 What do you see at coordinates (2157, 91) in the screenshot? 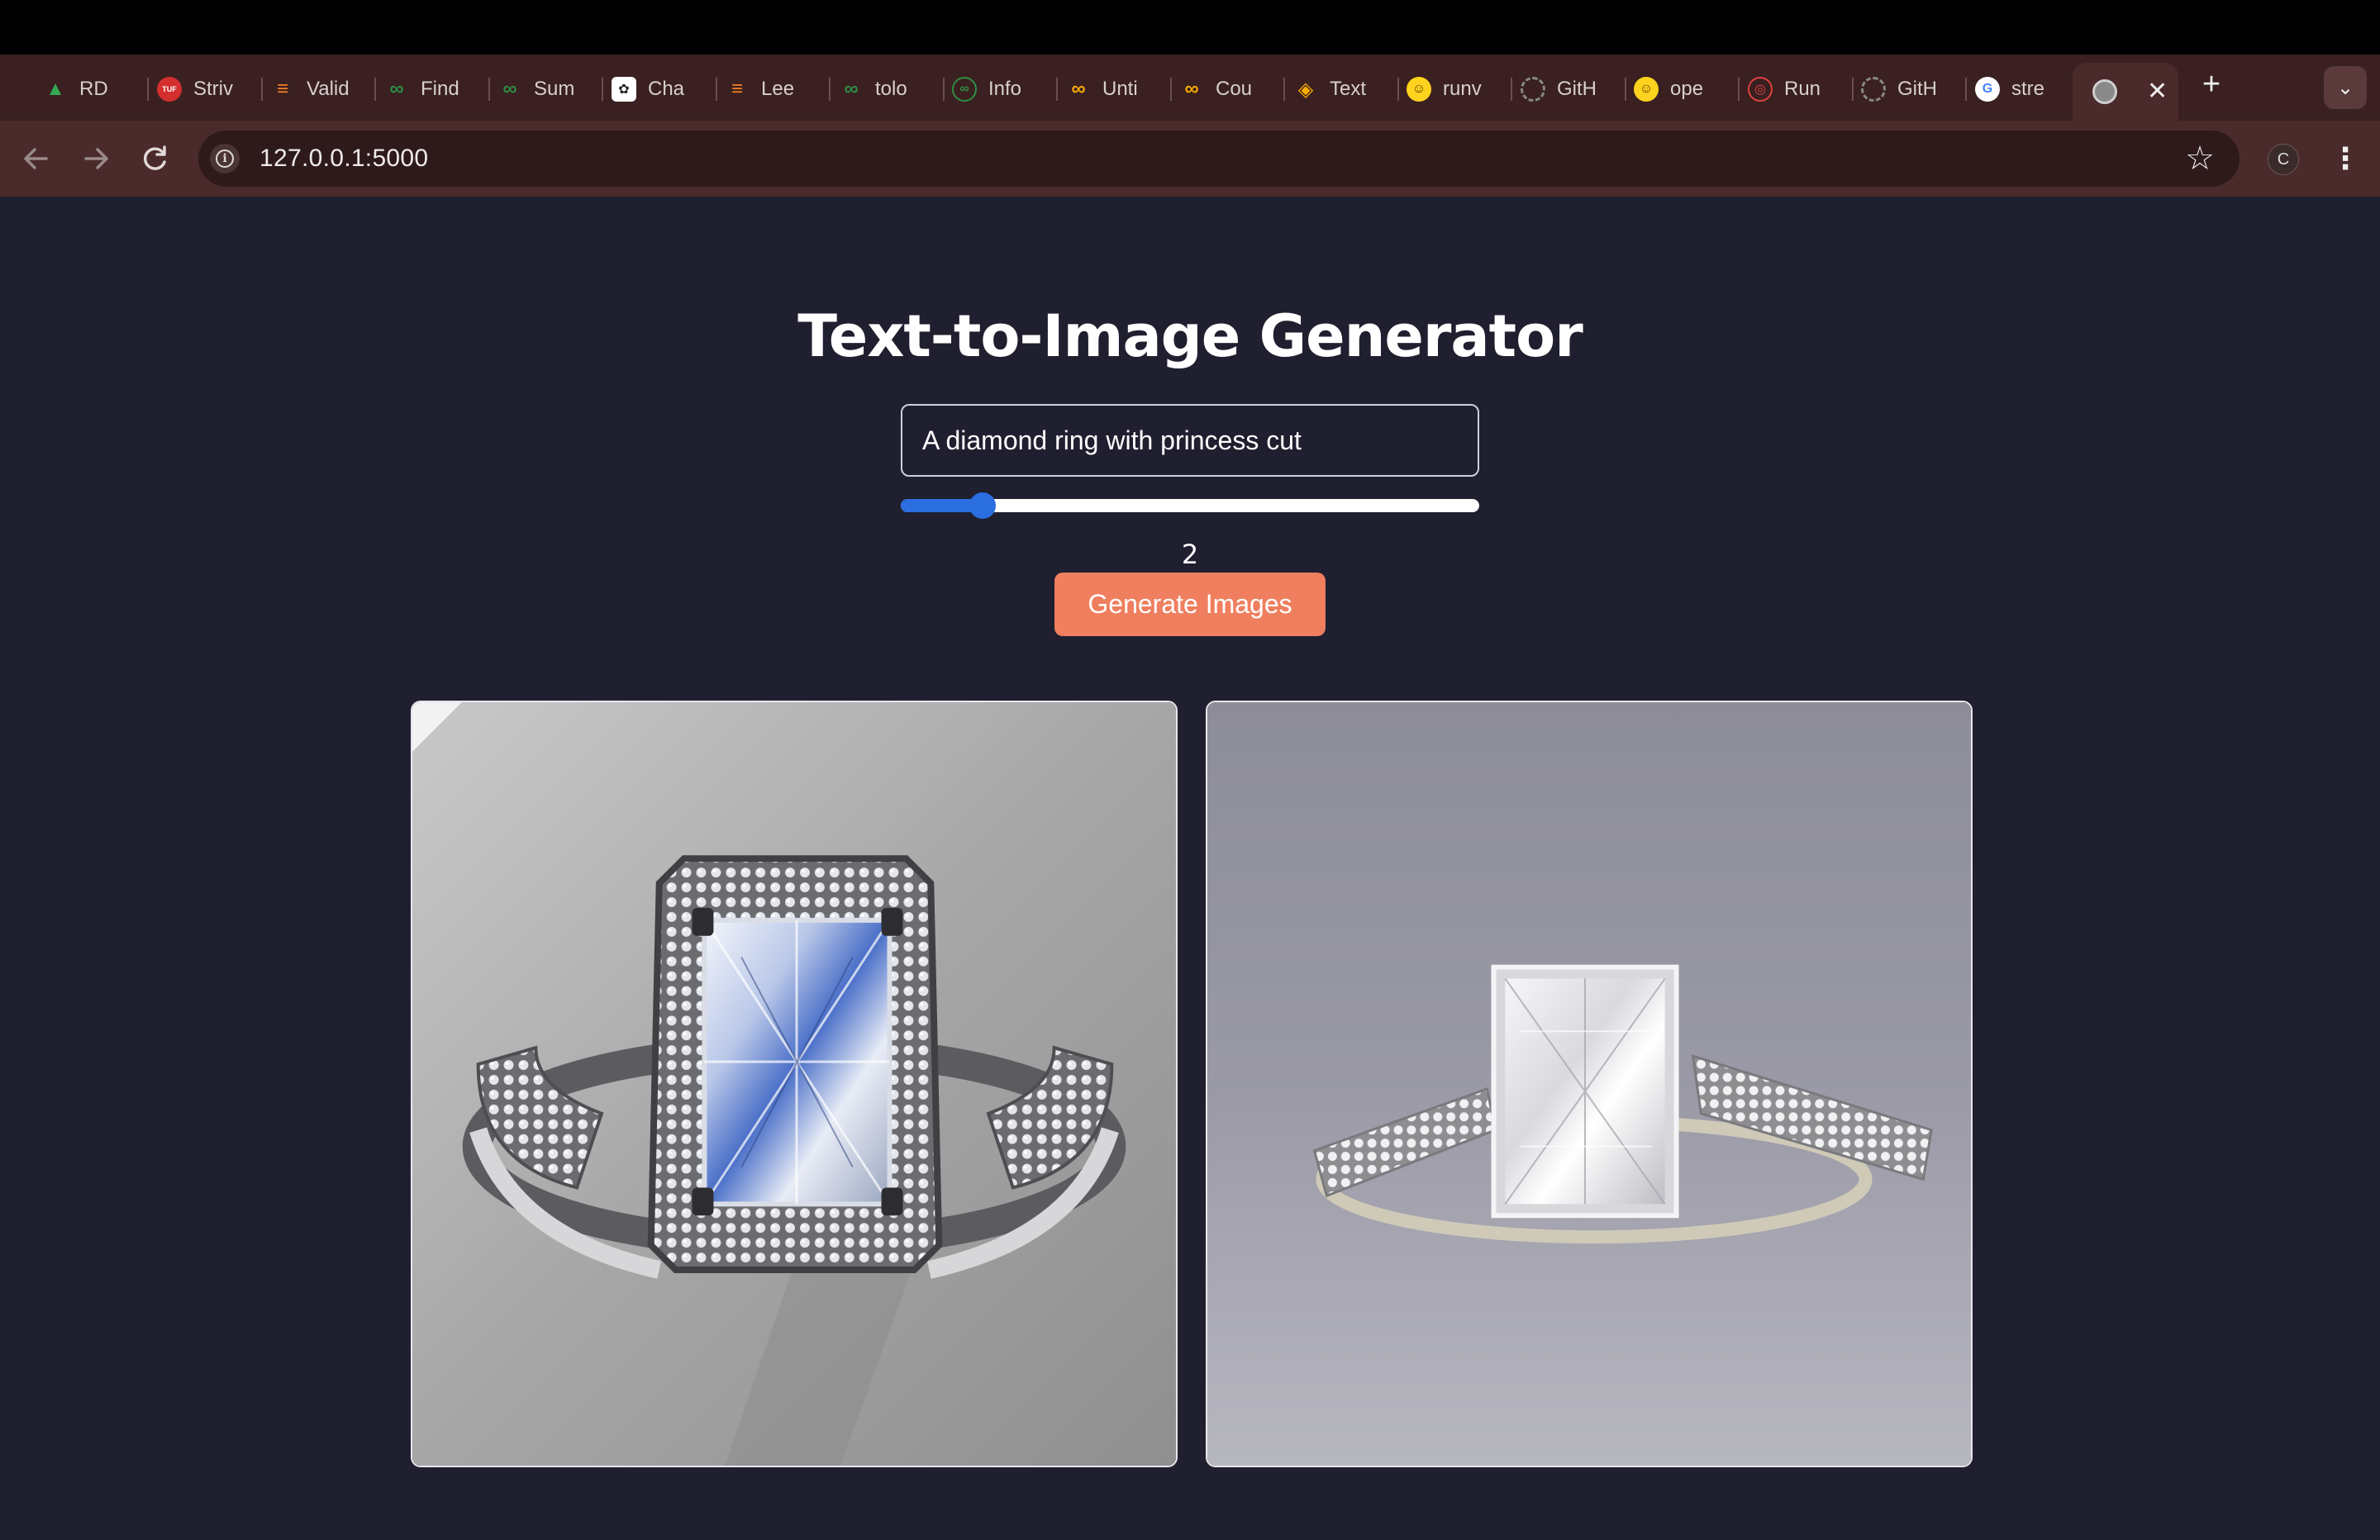
I see `close-tab-icon: ✕` at bounding box center [2157, 91].